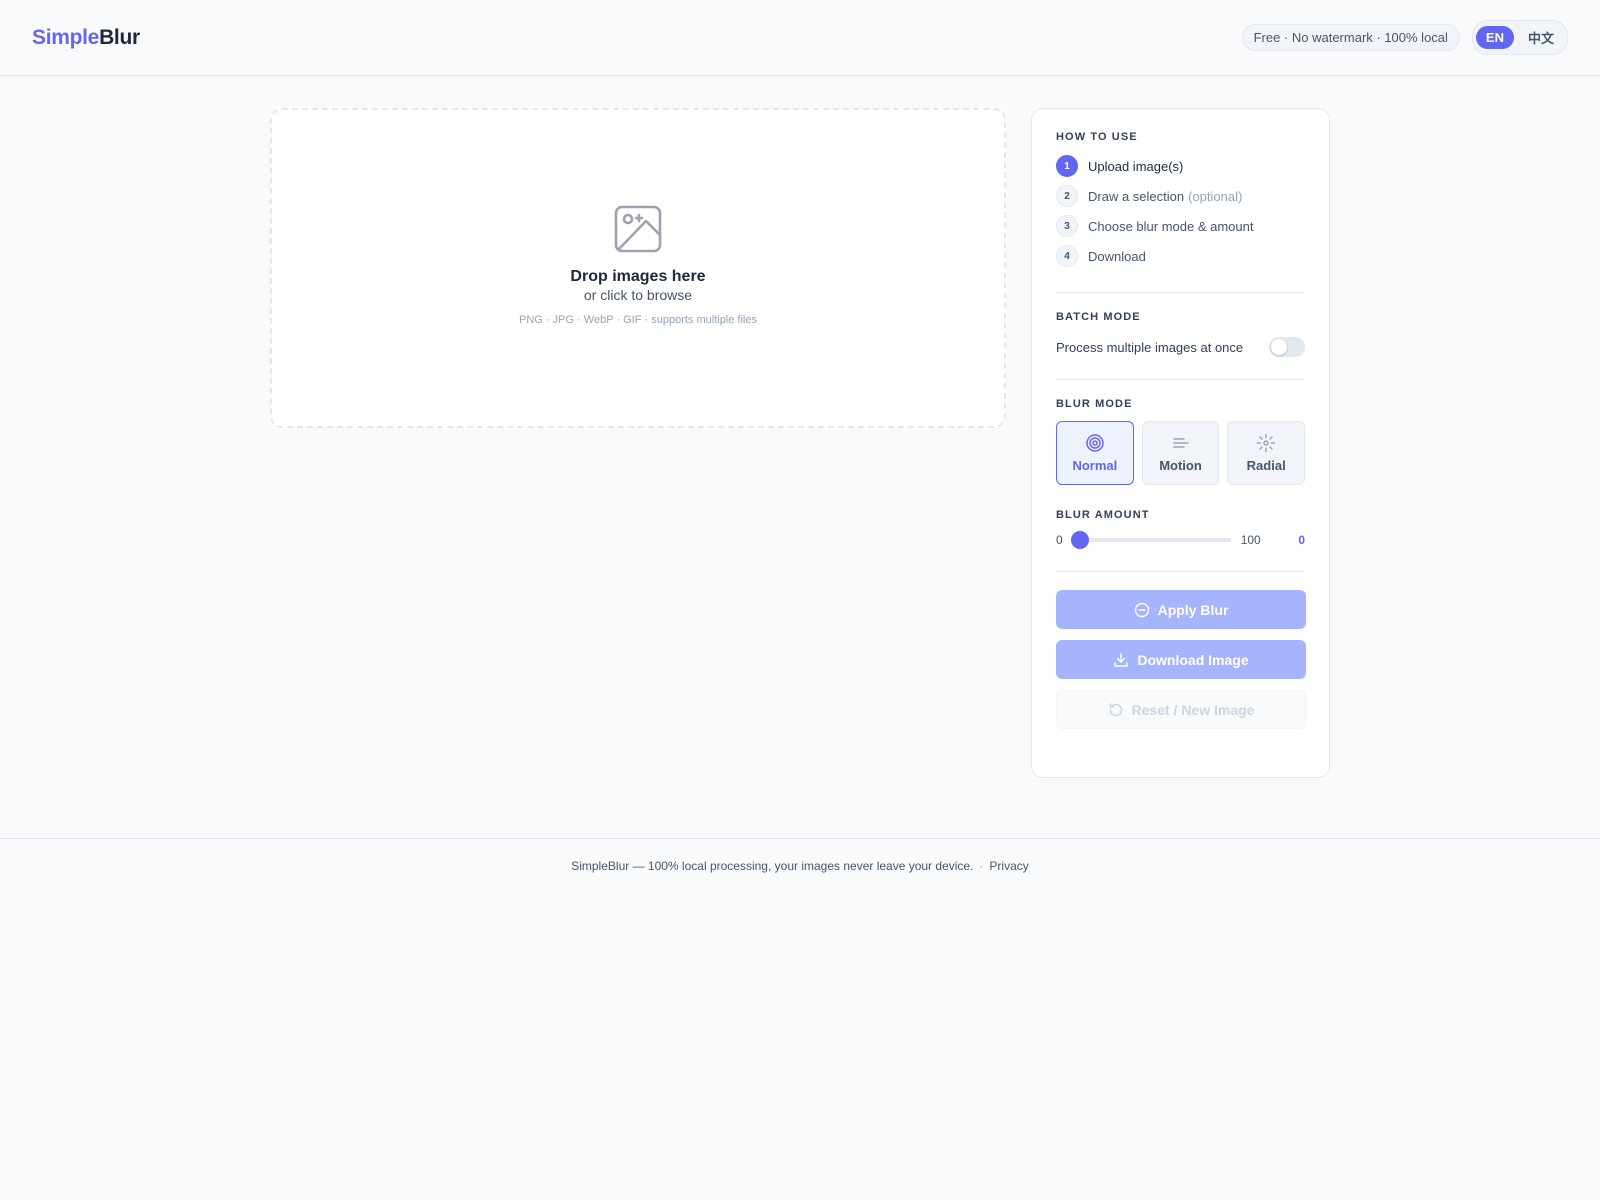  I want to click on mode-motion-button: Motion, so click(1180, 453).